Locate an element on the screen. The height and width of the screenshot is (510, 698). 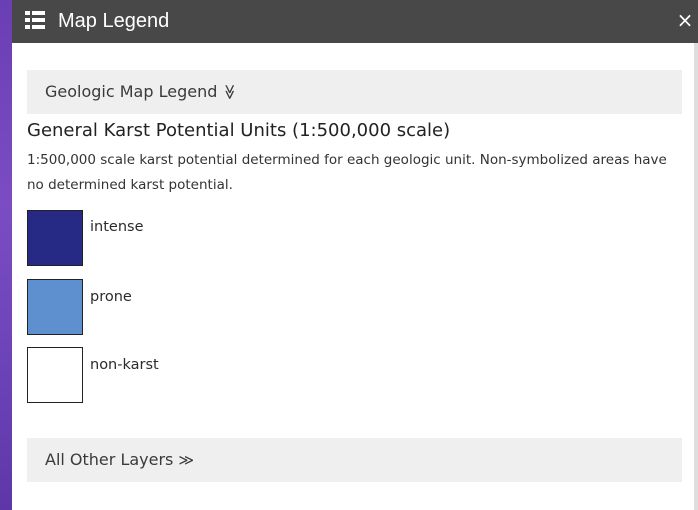
map-background-edge-right is located at coordinates (696, 276).